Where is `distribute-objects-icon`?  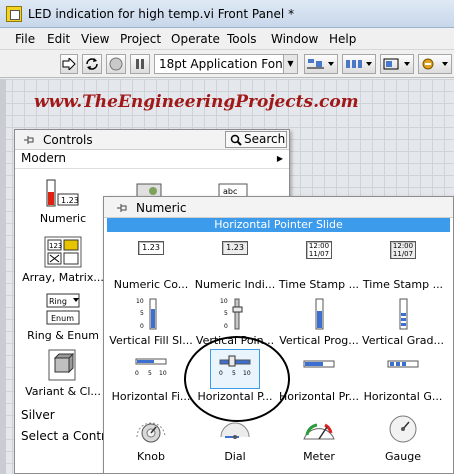 distribute-objects-icon is located at coordinates (359, 64).